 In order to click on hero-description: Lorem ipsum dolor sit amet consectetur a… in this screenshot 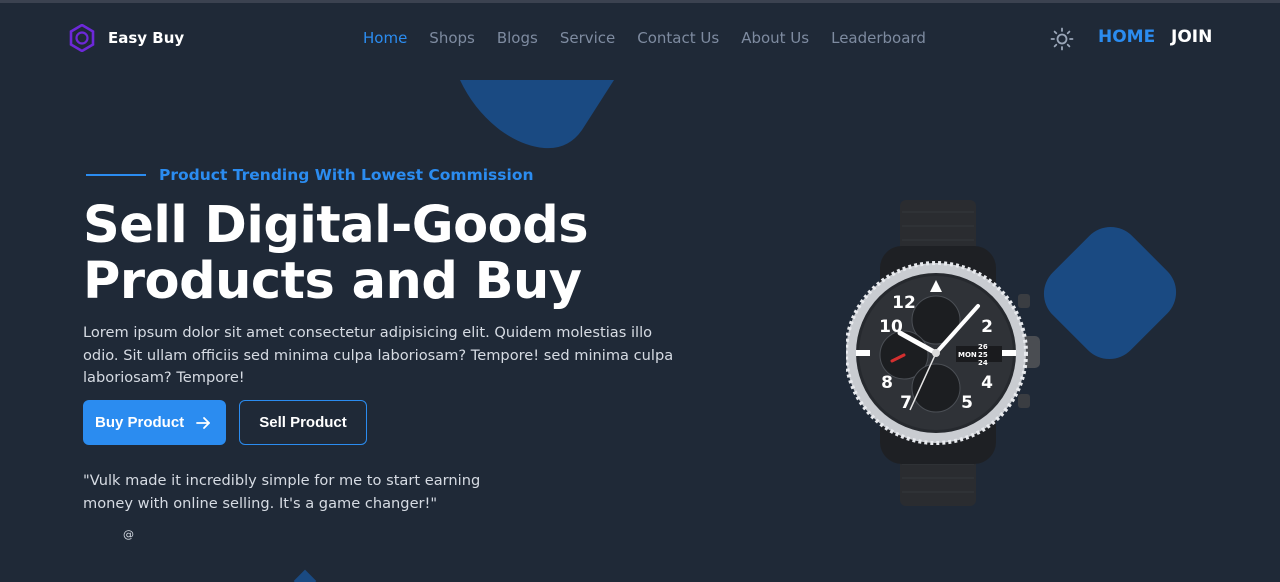, I will do `click(378, 355)`.